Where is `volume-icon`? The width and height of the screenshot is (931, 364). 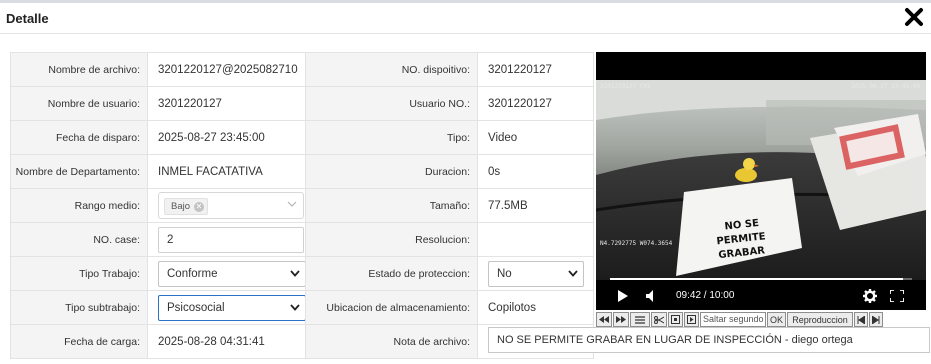
volume-icon is located at coordinates (652, 296).